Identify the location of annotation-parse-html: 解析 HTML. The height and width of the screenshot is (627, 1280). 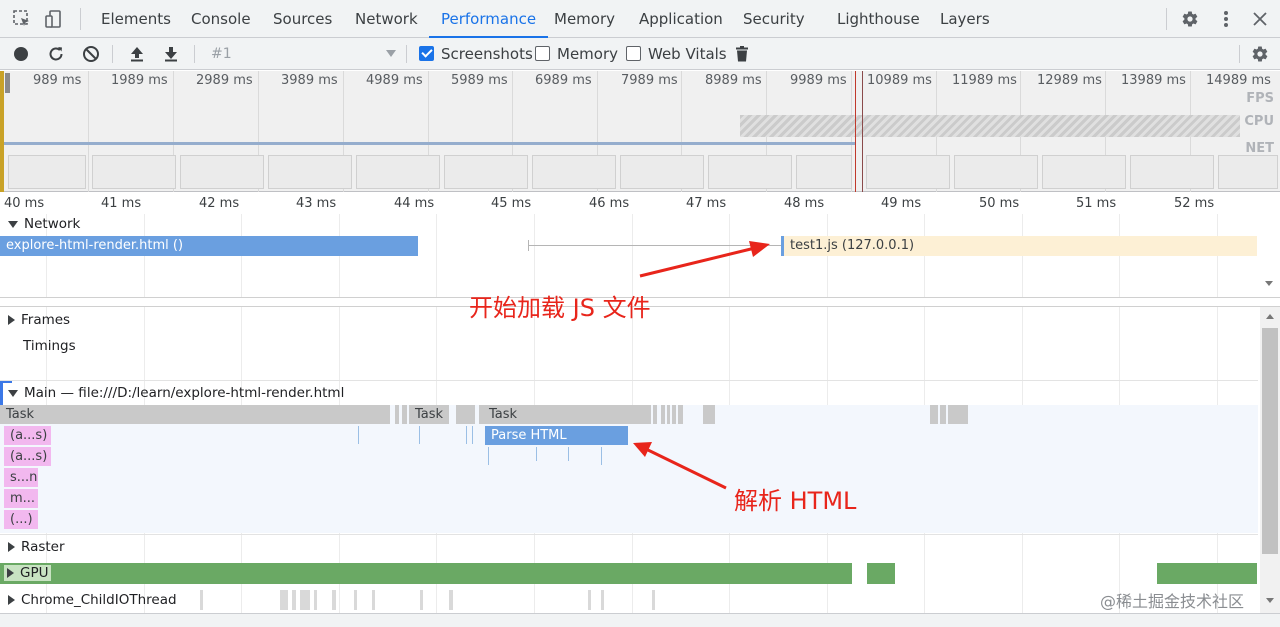
(795, 501).